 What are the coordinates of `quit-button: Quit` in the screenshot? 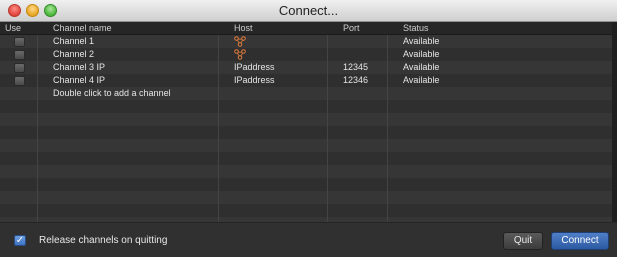 It's located at (523, 241).